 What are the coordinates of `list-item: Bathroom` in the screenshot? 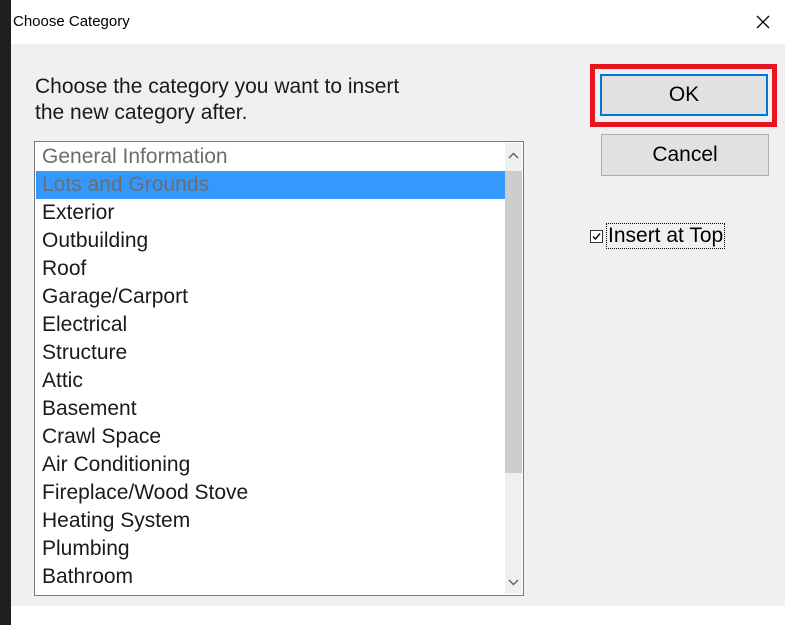 It's located at (271, 577).